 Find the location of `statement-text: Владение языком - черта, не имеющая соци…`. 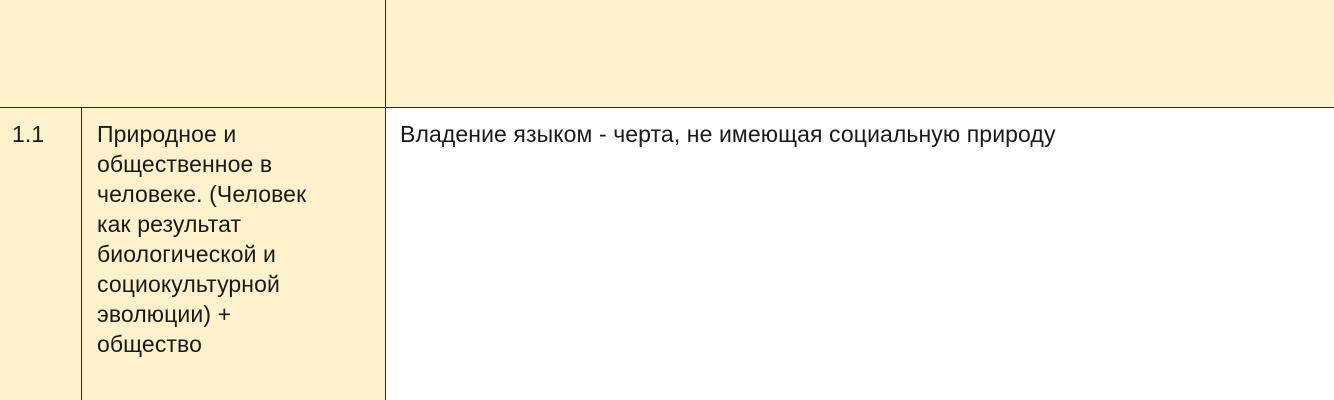

statement-text: Владение языком - черта, не имеющая соци… is located at coordinates (728, 134).